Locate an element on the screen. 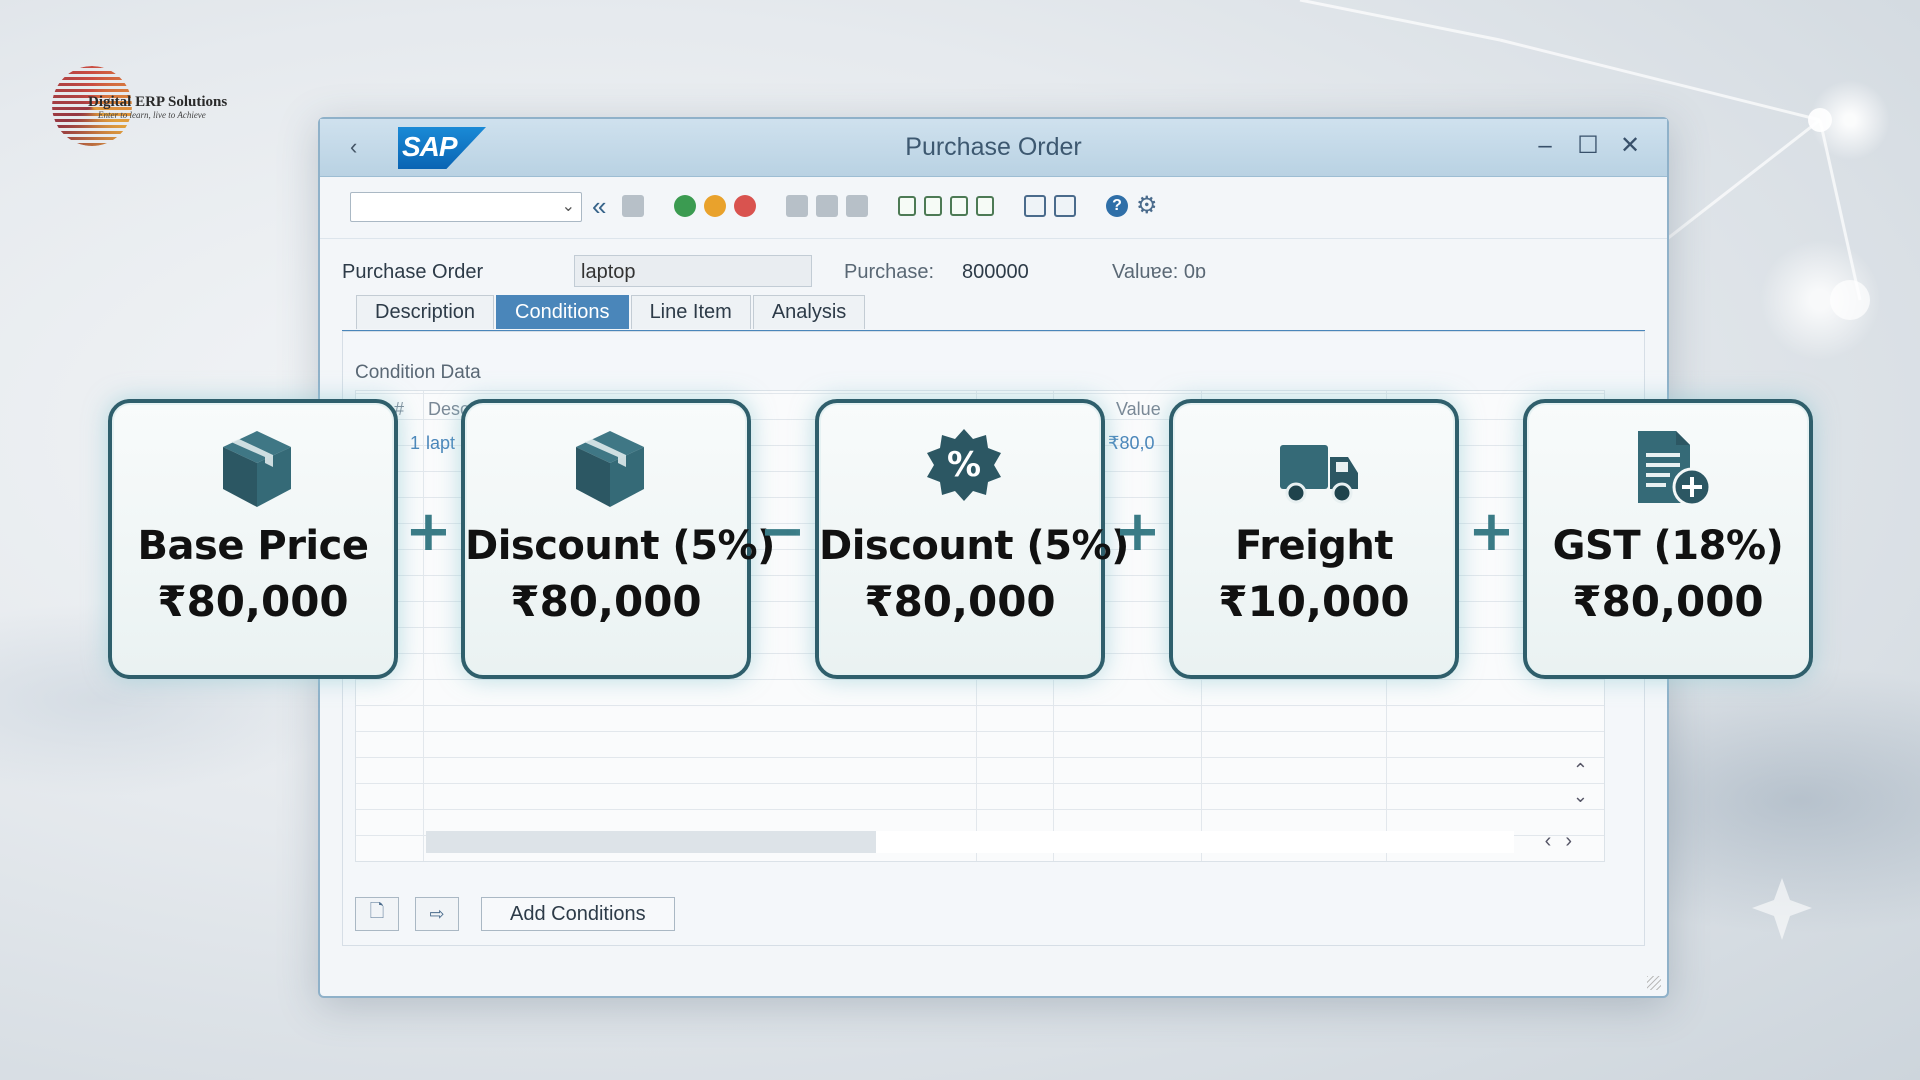  card-gst: GST (18%) ₹80,000 is located at coordinates (1668, 539).